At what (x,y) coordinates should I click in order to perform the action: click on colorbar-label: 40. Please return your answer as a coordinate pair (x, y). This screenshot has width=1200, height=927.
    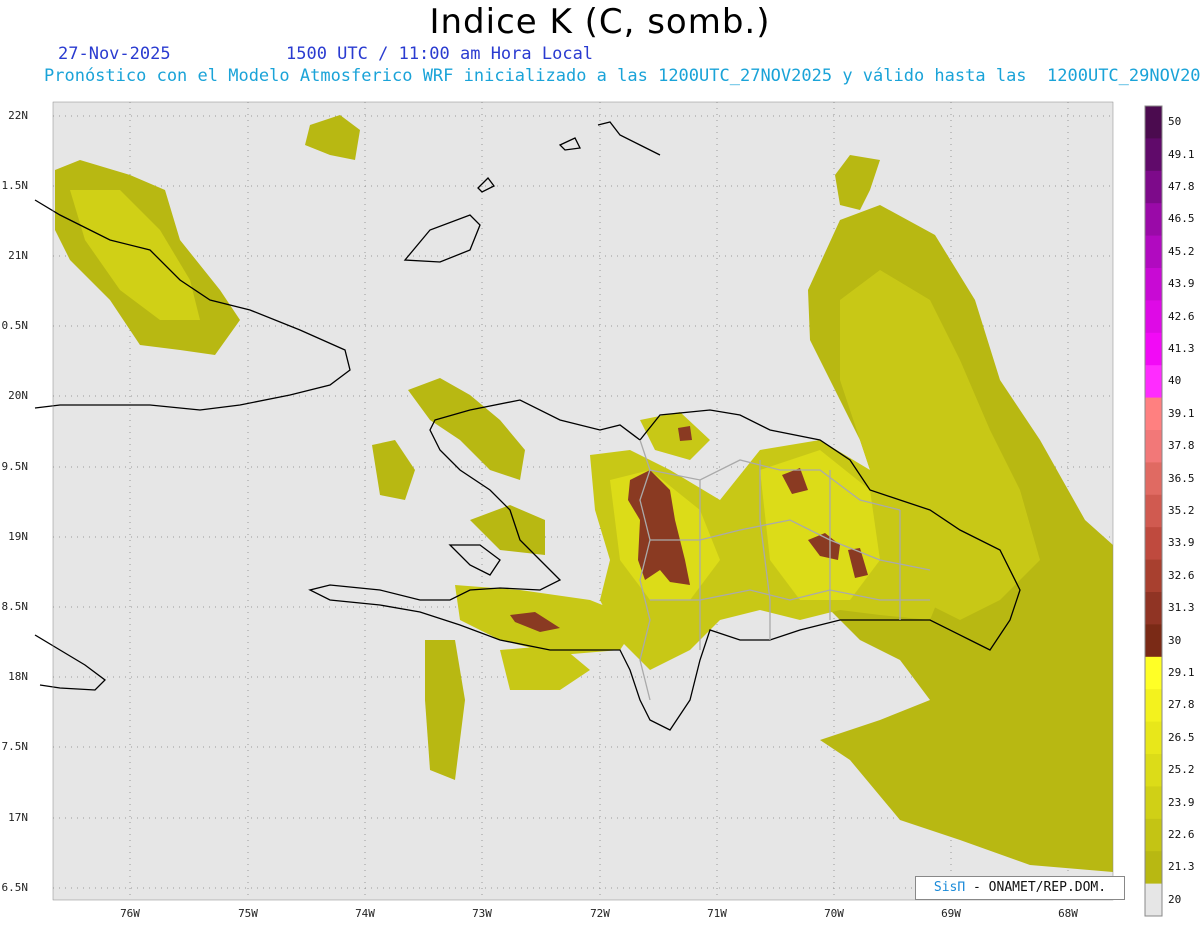
    Looking at the image, I should click on (1175, 381).